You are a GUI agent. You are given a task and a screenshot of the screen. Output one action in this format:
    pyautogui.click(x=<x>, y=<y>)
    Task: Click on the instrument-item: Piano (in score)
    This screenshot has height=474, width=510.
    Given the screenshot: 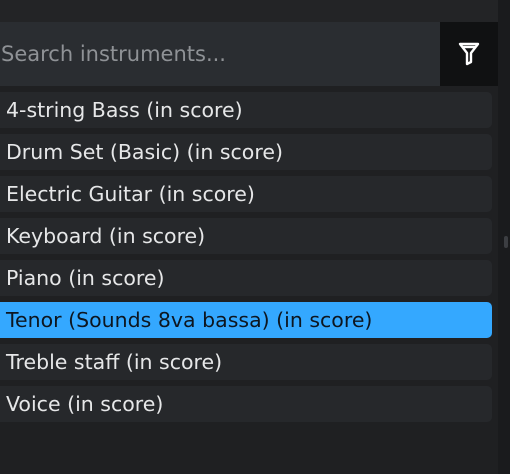 What is the action you would take?
    pyautogui.click(x=246, y=278)
    